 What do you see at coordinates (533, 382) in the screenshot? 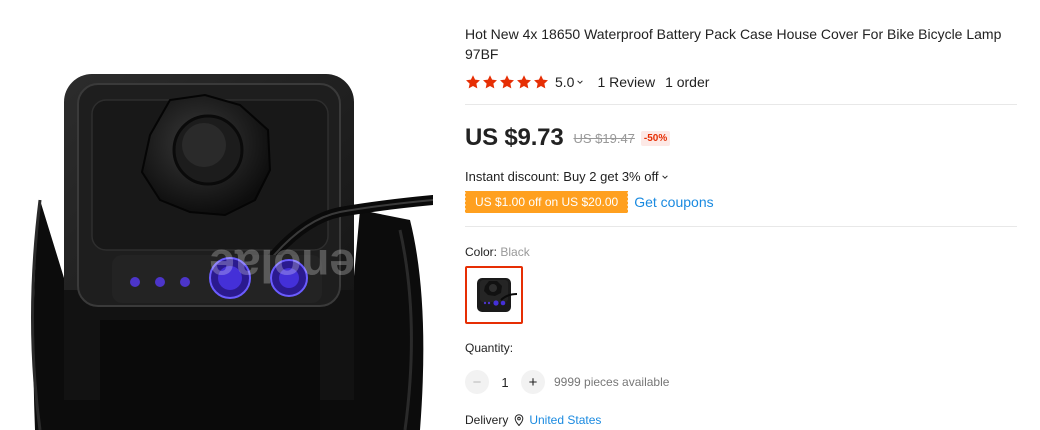
I see `quantity-increase-button: +` at bounding box center [533, 382].